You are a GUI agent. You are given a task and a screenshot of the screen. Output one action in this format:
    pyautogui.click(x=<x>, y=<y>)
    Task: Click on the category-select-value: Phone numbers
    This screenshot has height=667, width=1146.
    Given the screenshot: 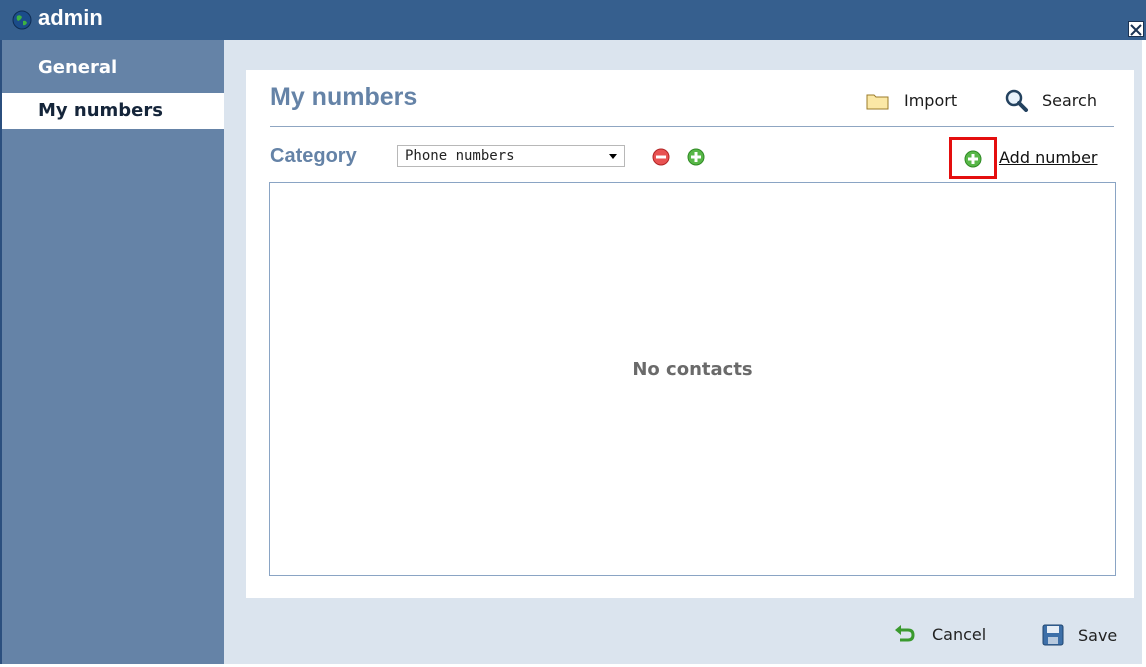 What is the action you would take?
    pyautogui.click(x=460, y=156)
    